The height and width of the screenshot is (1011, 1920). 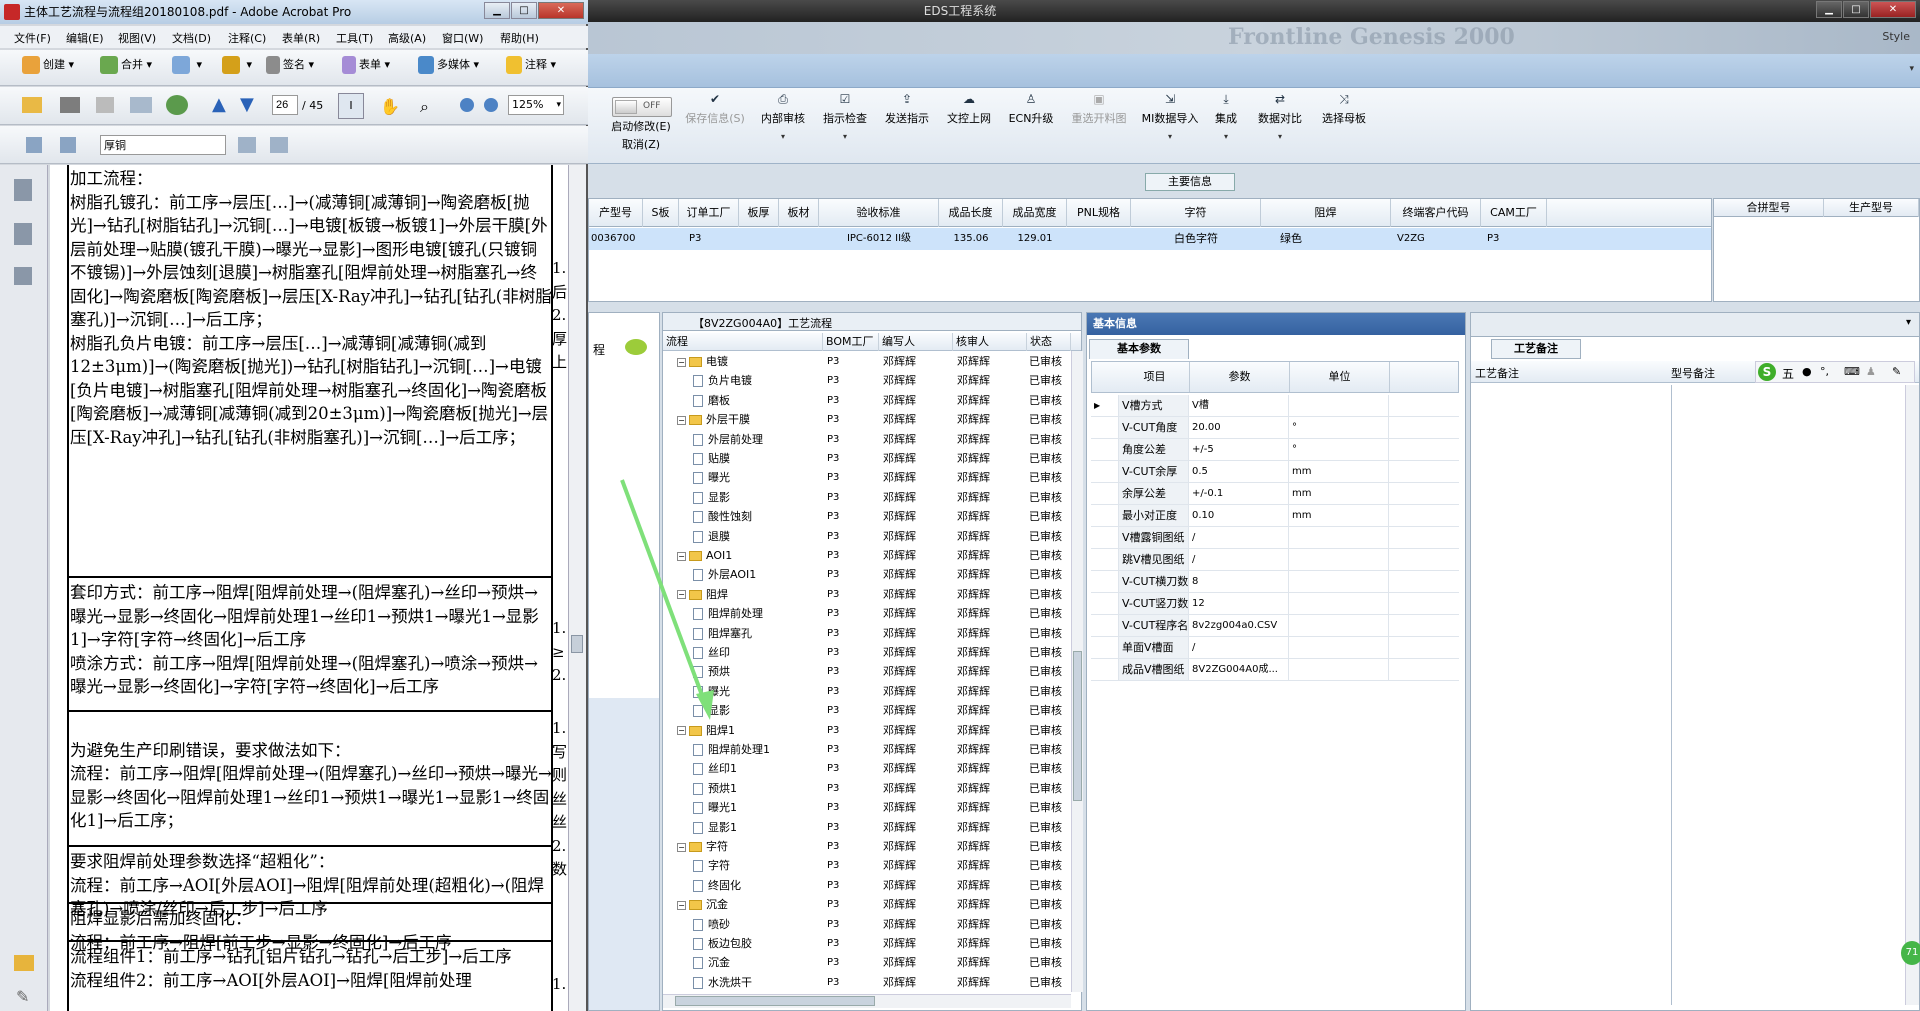 What do you see at coordinates (879, 213) in the screenshot?
I see `col-header: 验收标准` at bounding box center [879, 213].